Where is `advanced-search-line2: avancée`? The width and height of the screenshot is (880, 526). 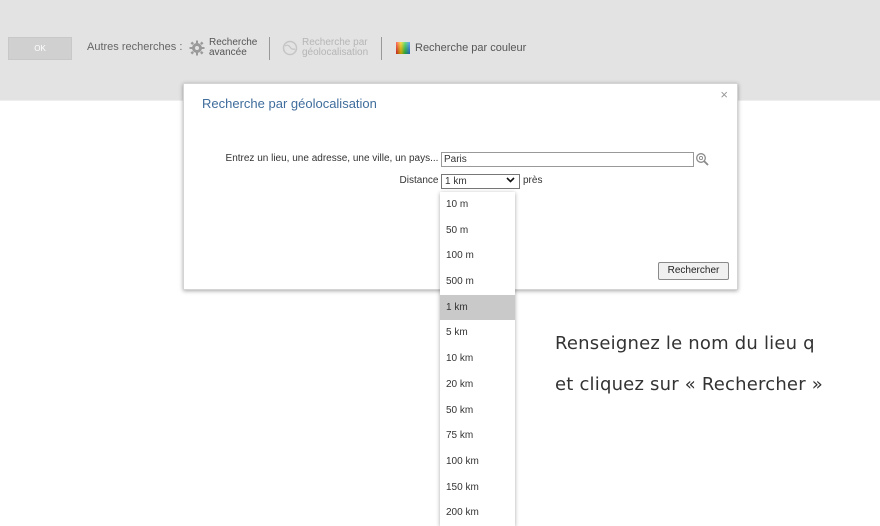 advanced-search-line2: avancée is located at coordinates (228, 52).